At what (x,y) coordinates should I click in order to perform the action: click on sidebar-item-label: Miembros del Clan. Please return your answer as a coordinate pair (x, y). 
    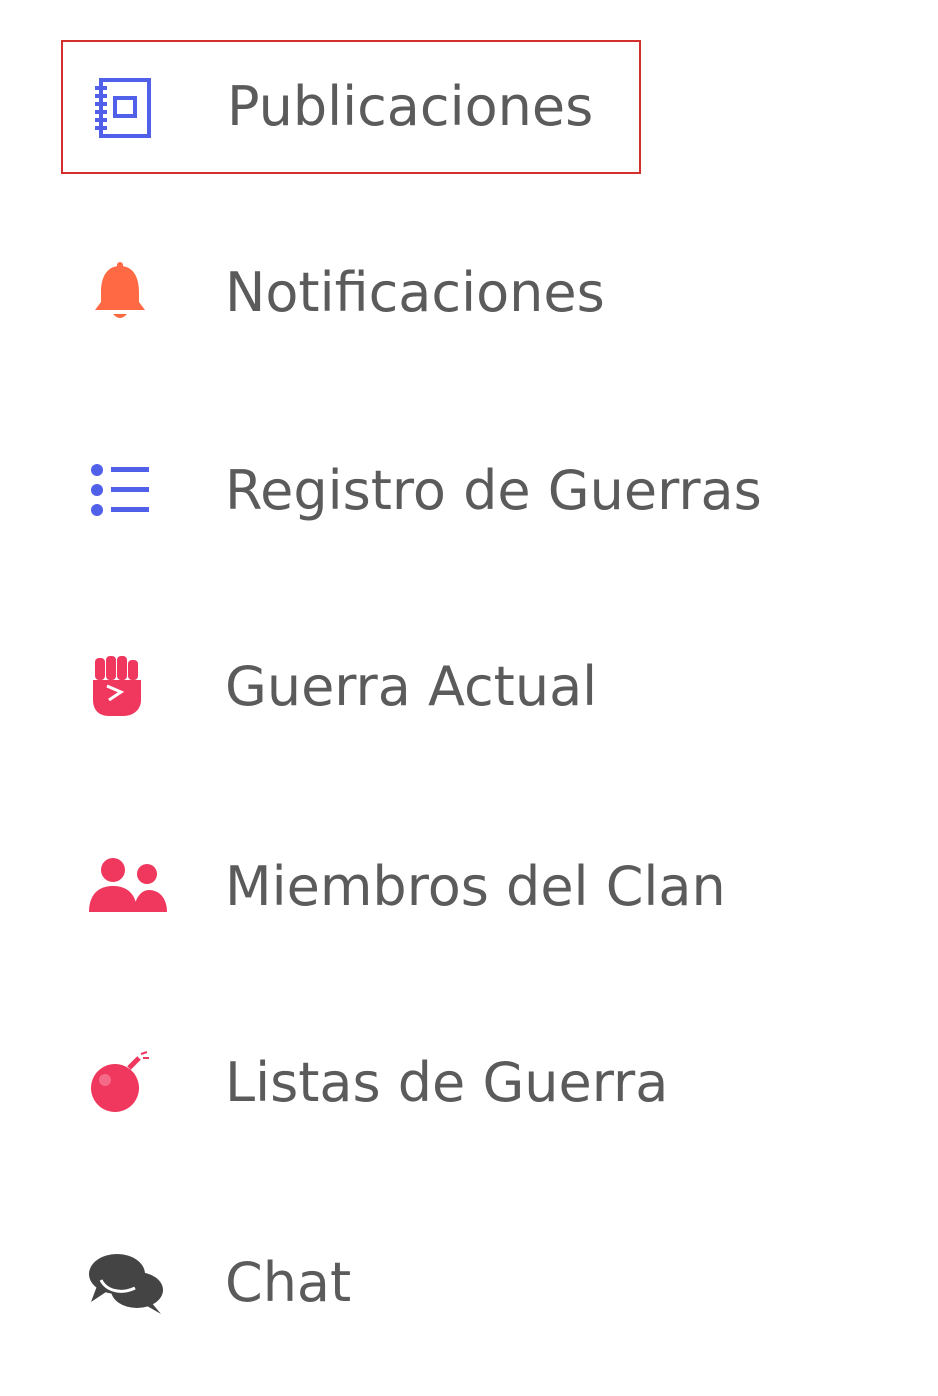
    Looking at the image, I should click on (475, 886).